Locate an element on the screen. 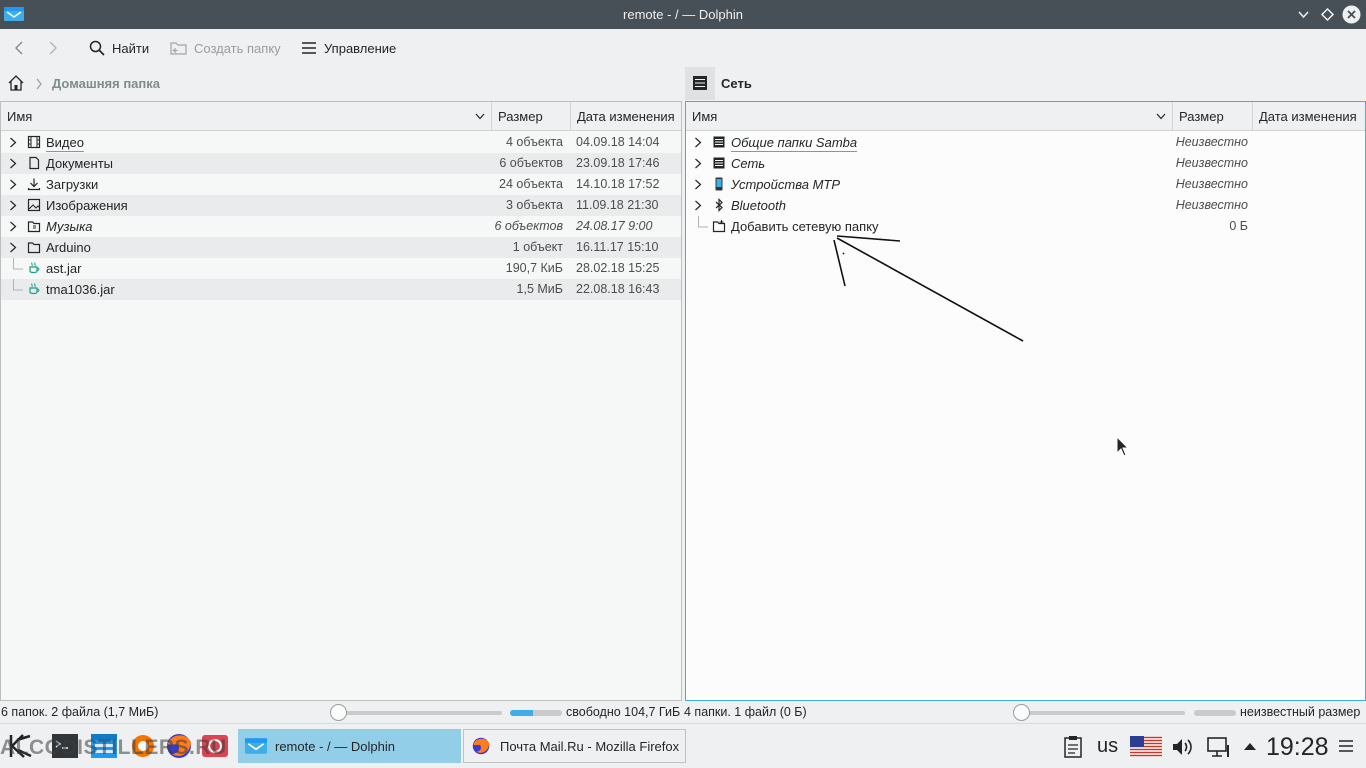  right-zoom-slider is located at coordinates (1103, 713).